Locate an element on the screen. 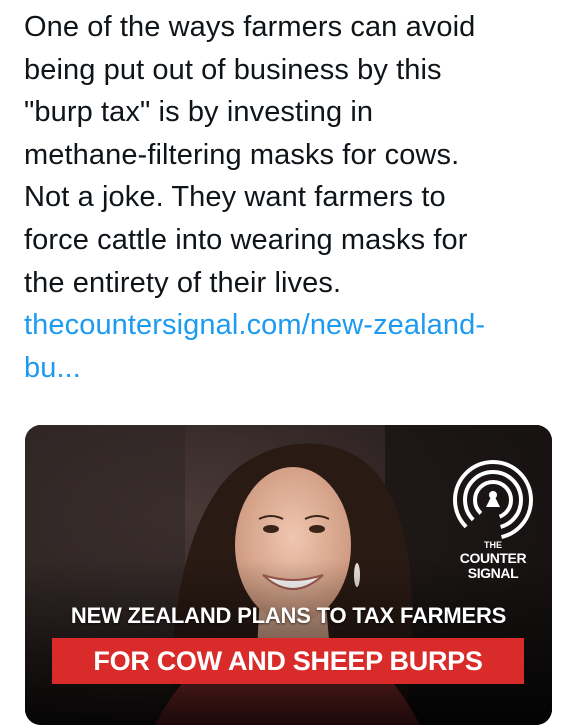 The height and width of the screenshot is (725, 577). tweet-line: the entirety of their lives. is located at coordinates (183, 282).